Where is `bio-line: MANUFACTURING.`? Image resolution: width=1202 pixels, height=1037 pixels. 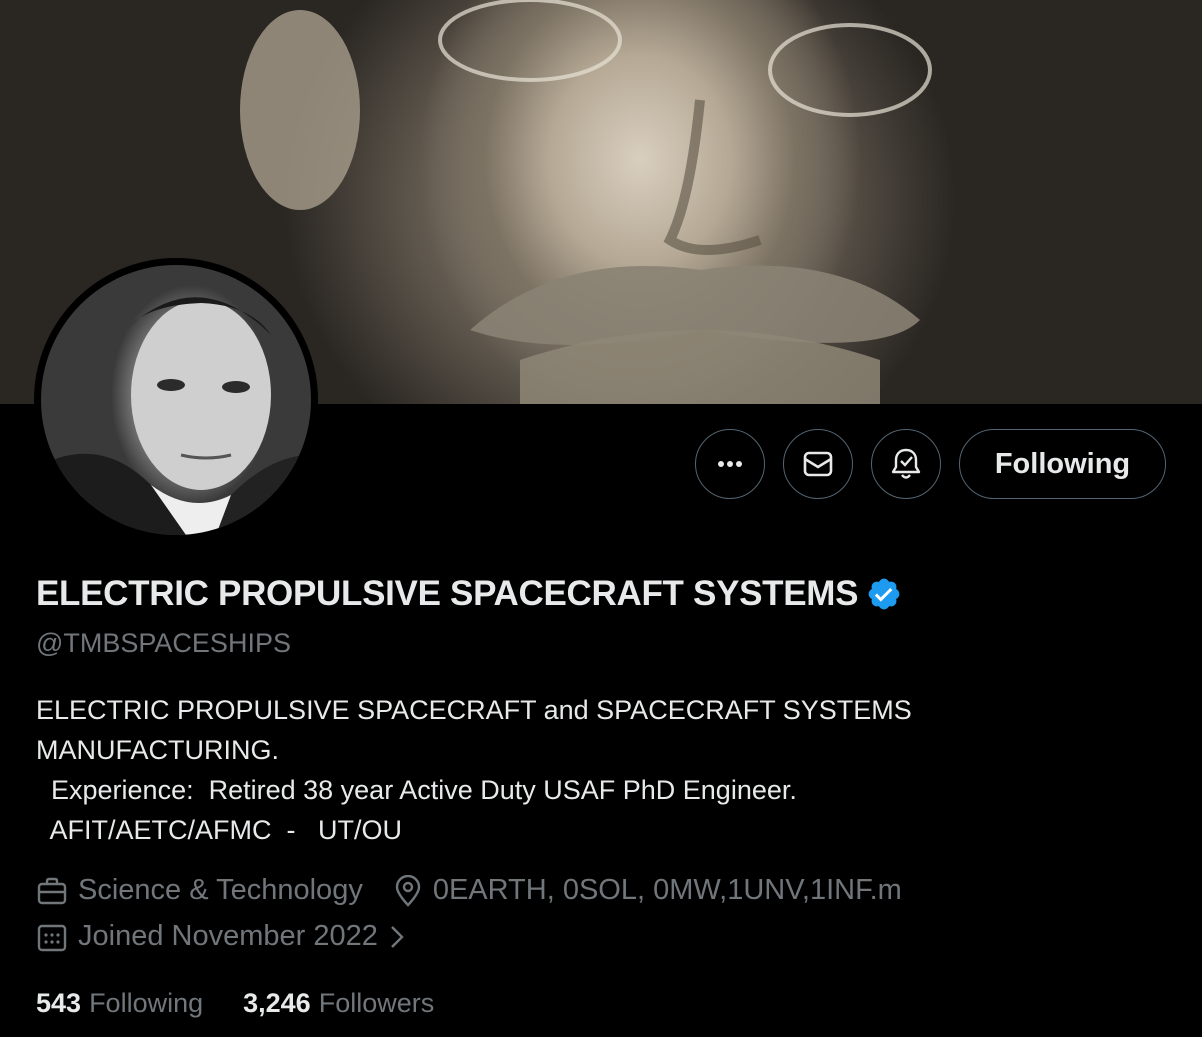 bio-line: MANUFACTURING. is located at coordinates (157, 750).